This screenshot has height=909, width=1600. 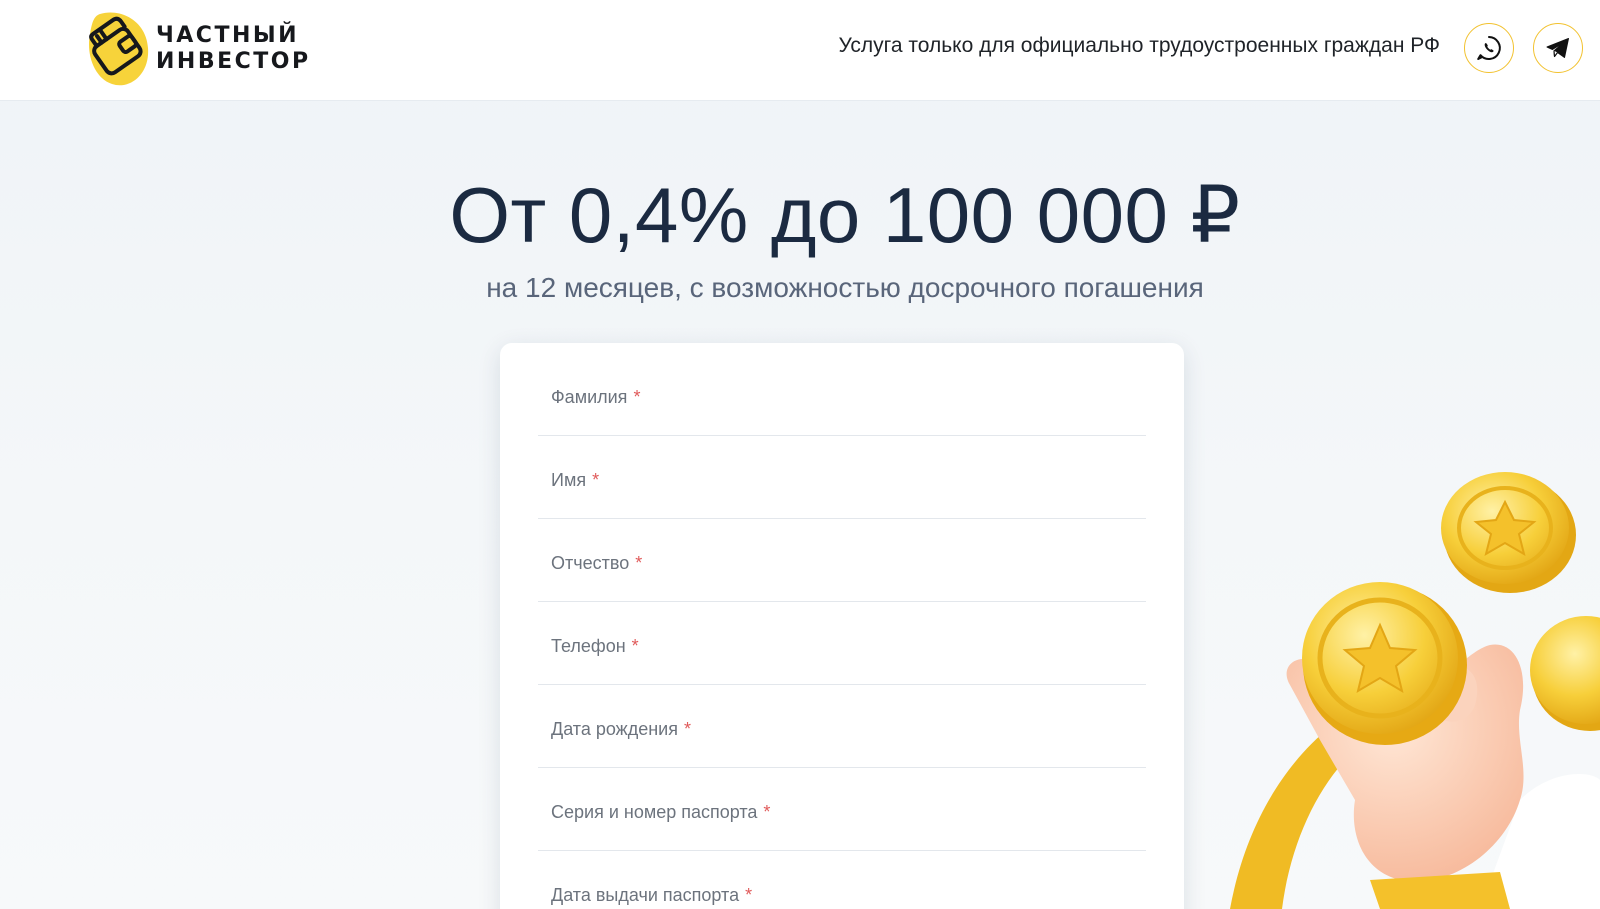 I want to click on field-label-birth-date: Дата рождения *, so click(x=621, y=729).